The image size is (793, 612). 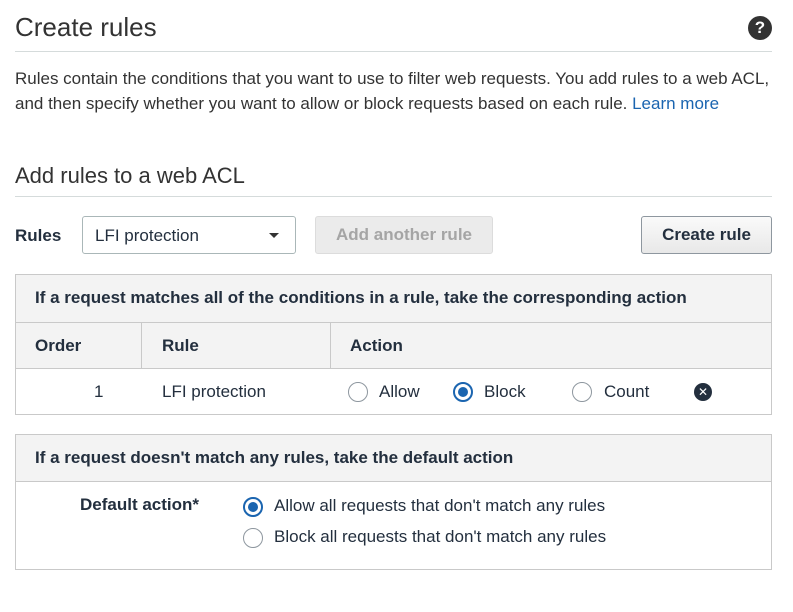 What do you see at coordinates (376, 346) in the screenshot?
I see `column-header-action: Action` at bounding box center [376, 346].